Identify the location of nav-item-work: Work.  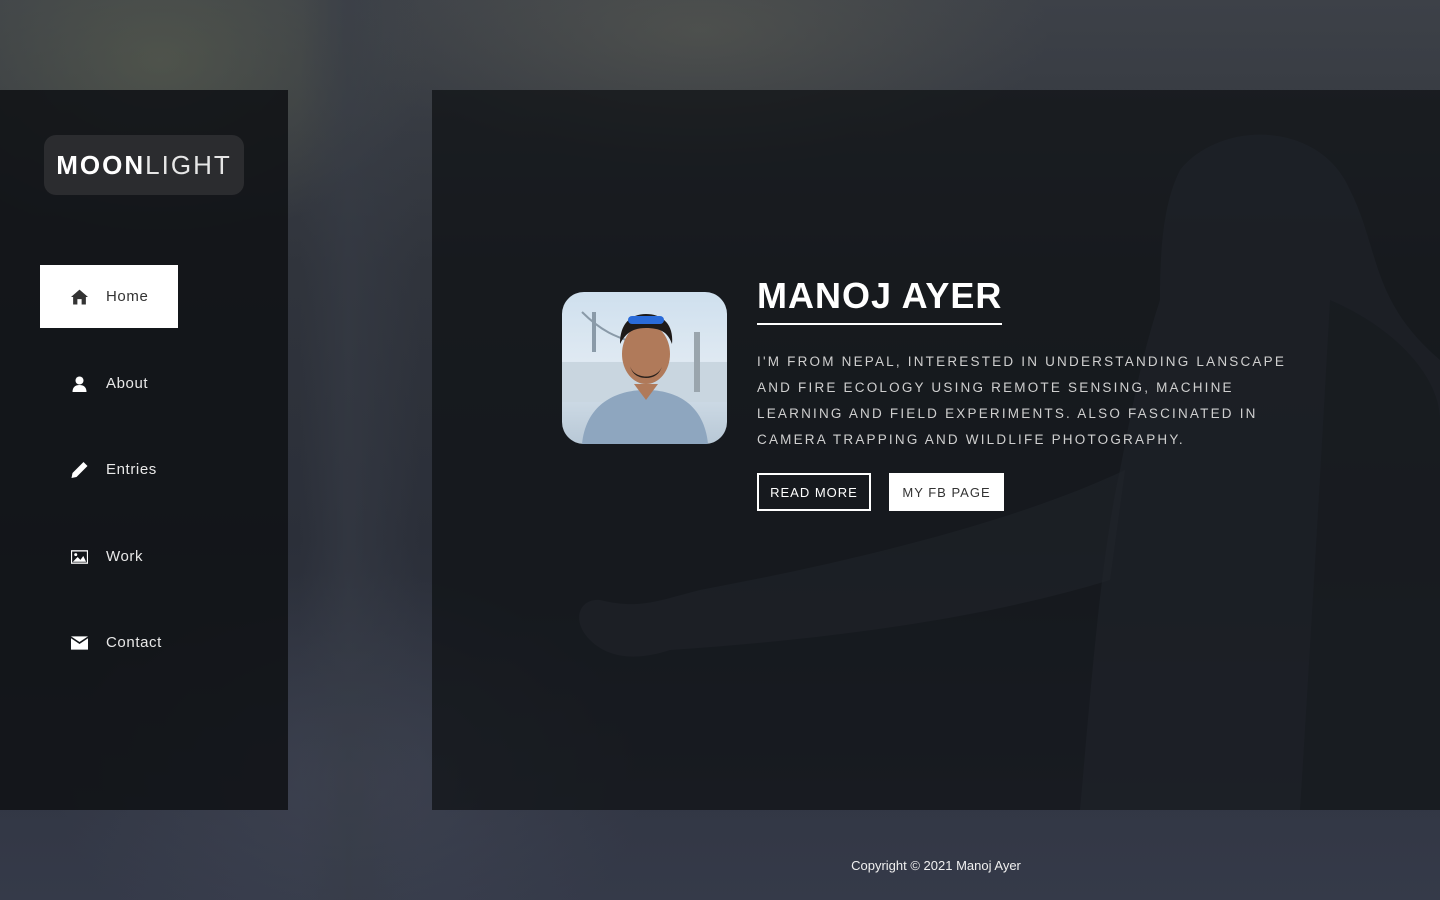
(109, 556).